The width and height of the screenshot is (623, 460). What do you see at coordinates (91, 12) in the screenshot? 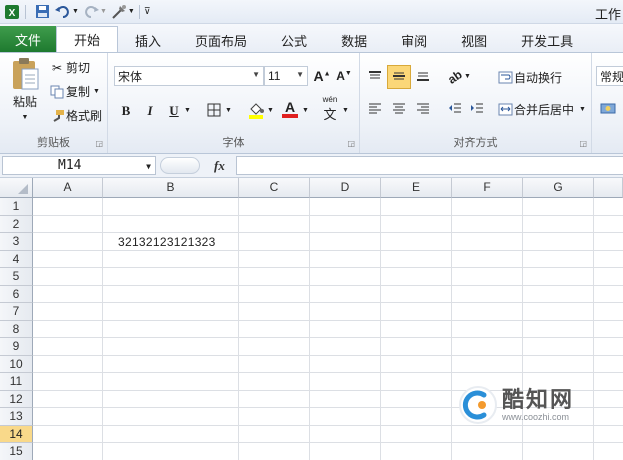
I see `redo-icon` at bounding box center [91, 12].